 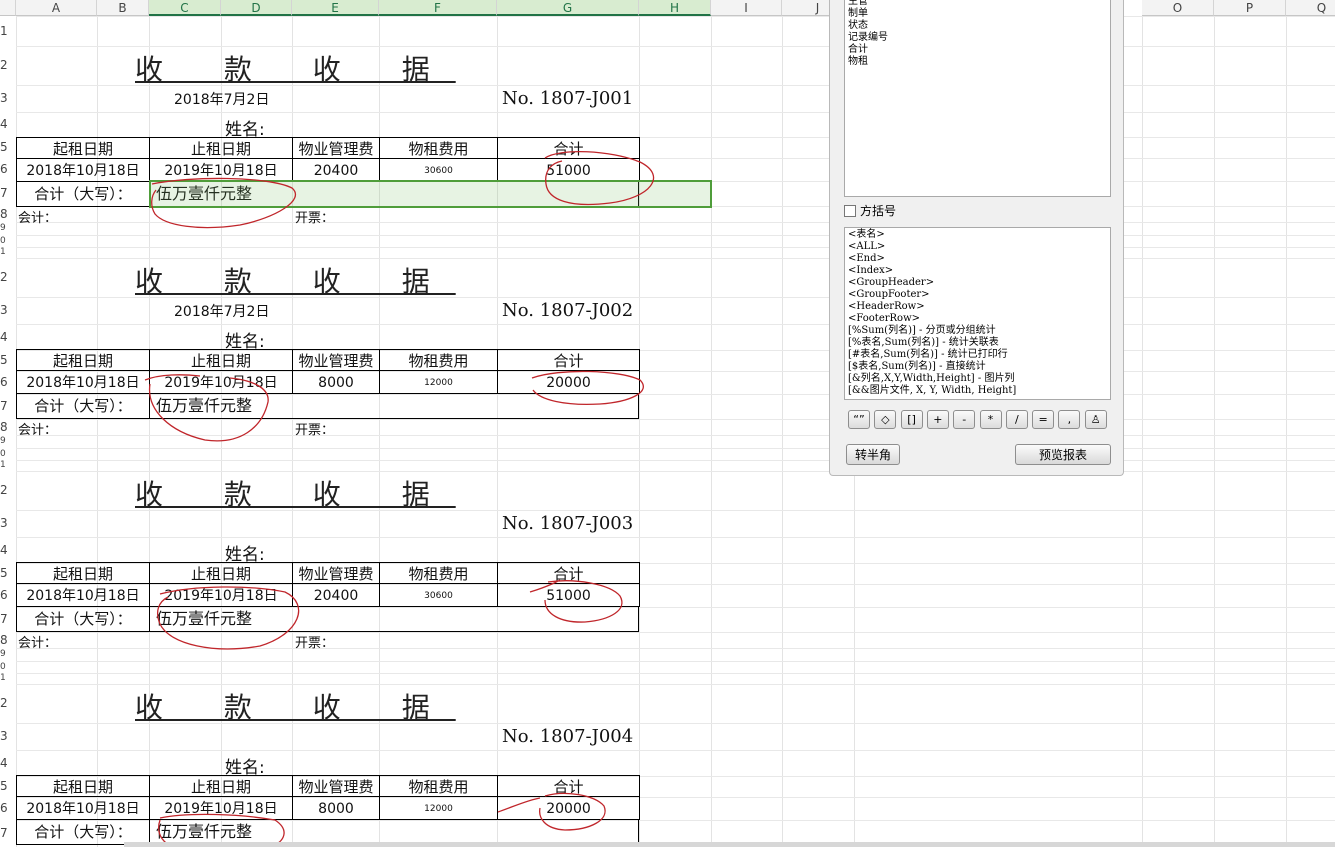 What do you see at coordinates (729, 844) in the screenshot?
I see `horizontal-scrollbar` at bounding box center [729, 844].